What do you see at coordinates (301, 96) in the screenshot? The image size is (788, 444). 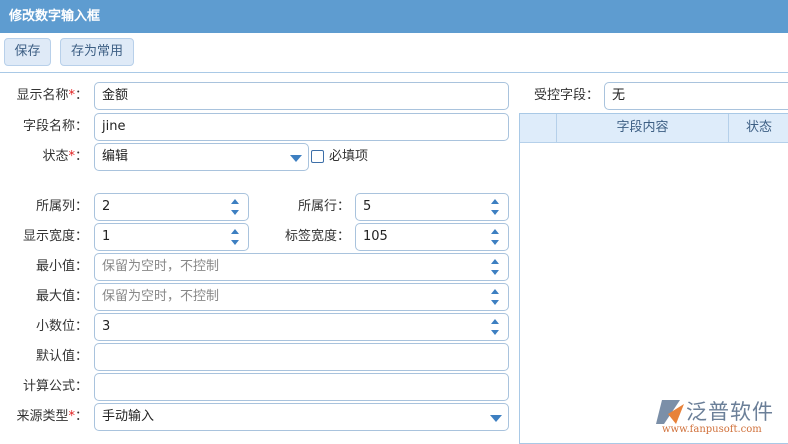 I see `display-name-input: 金额` at bounding box center [301, 96].